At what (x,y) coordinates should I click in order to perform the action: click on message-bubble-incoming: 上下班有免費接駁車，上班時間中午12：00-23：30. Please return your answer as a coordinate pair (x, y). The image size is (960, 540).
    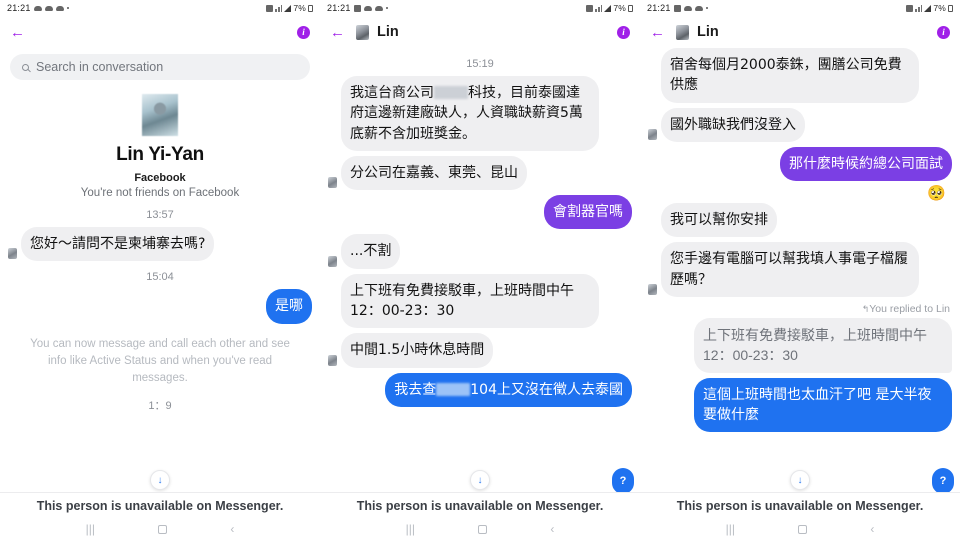
    Looking at the image, I should click on (470, 301).